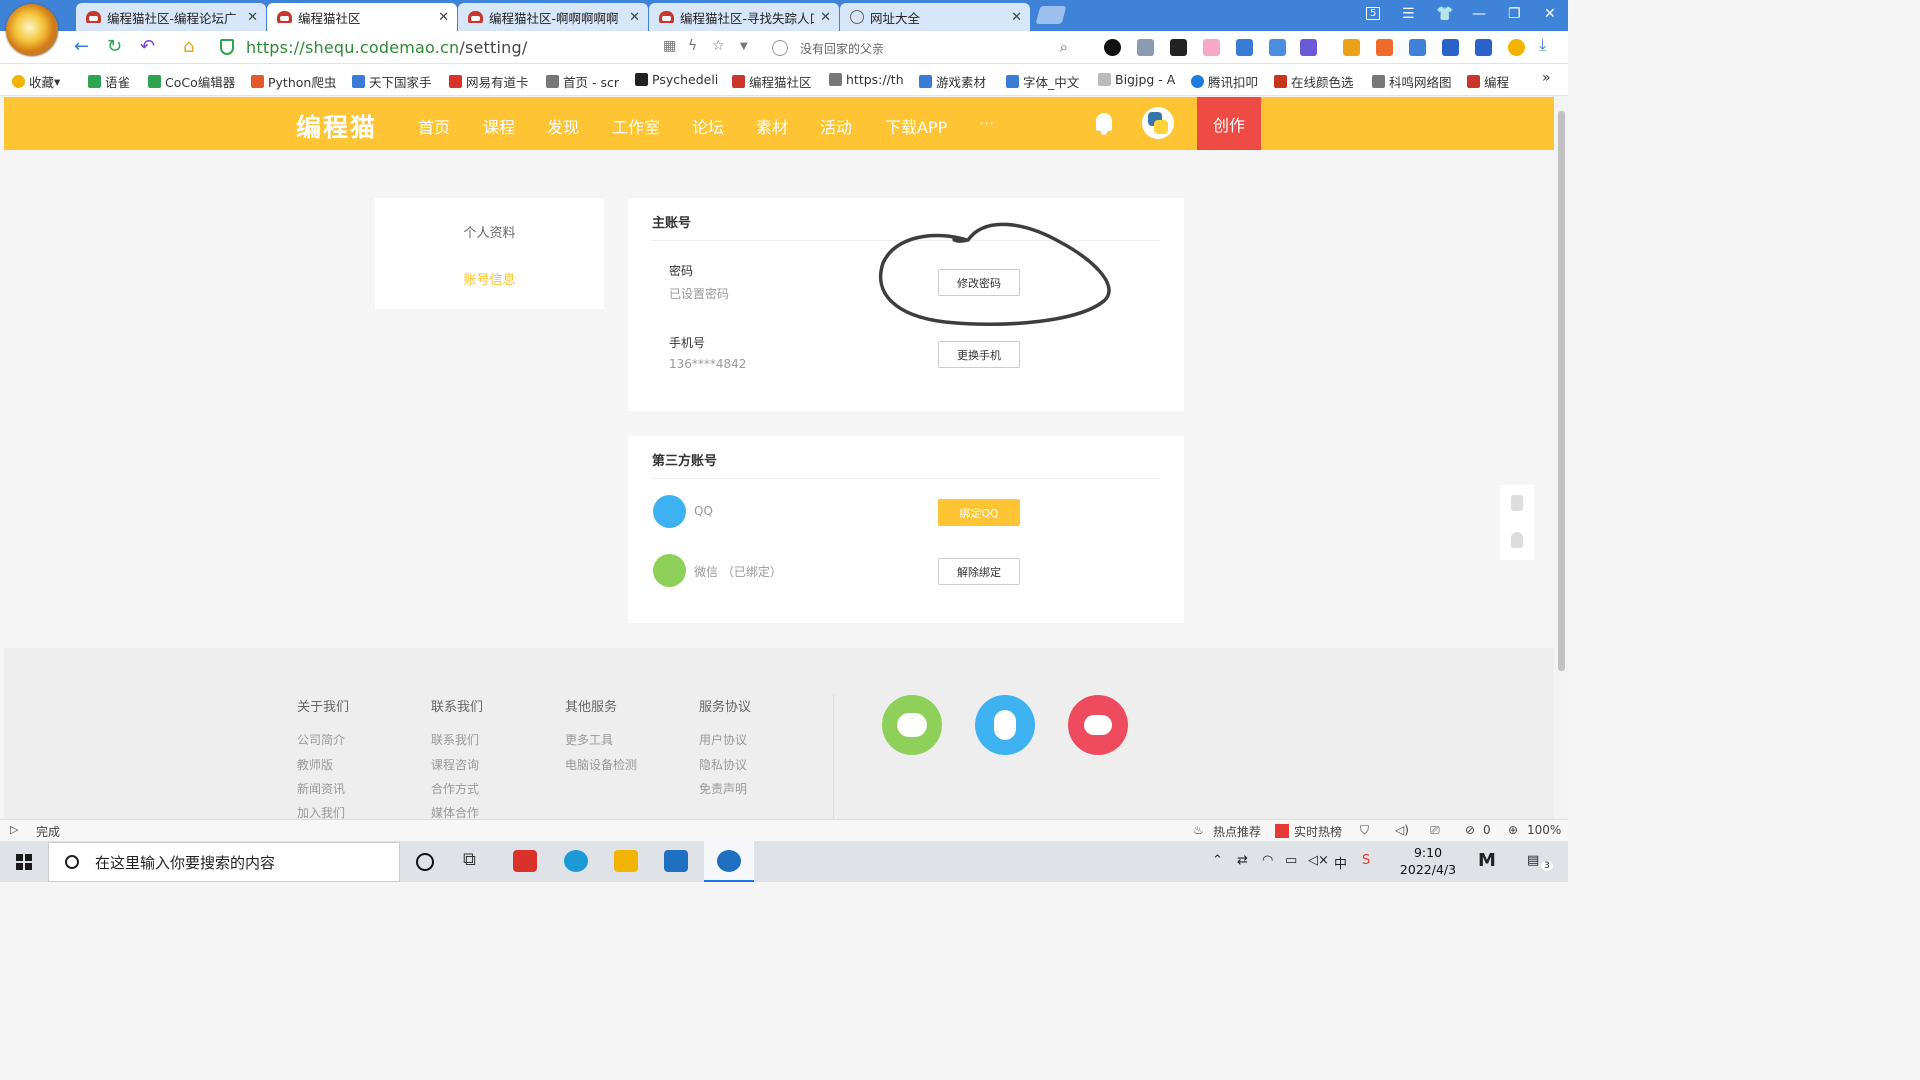  Describe the element at coordinates (1136, 79) in the screenshot. I see `bookmark-item: Bigjpg - A` at that location.